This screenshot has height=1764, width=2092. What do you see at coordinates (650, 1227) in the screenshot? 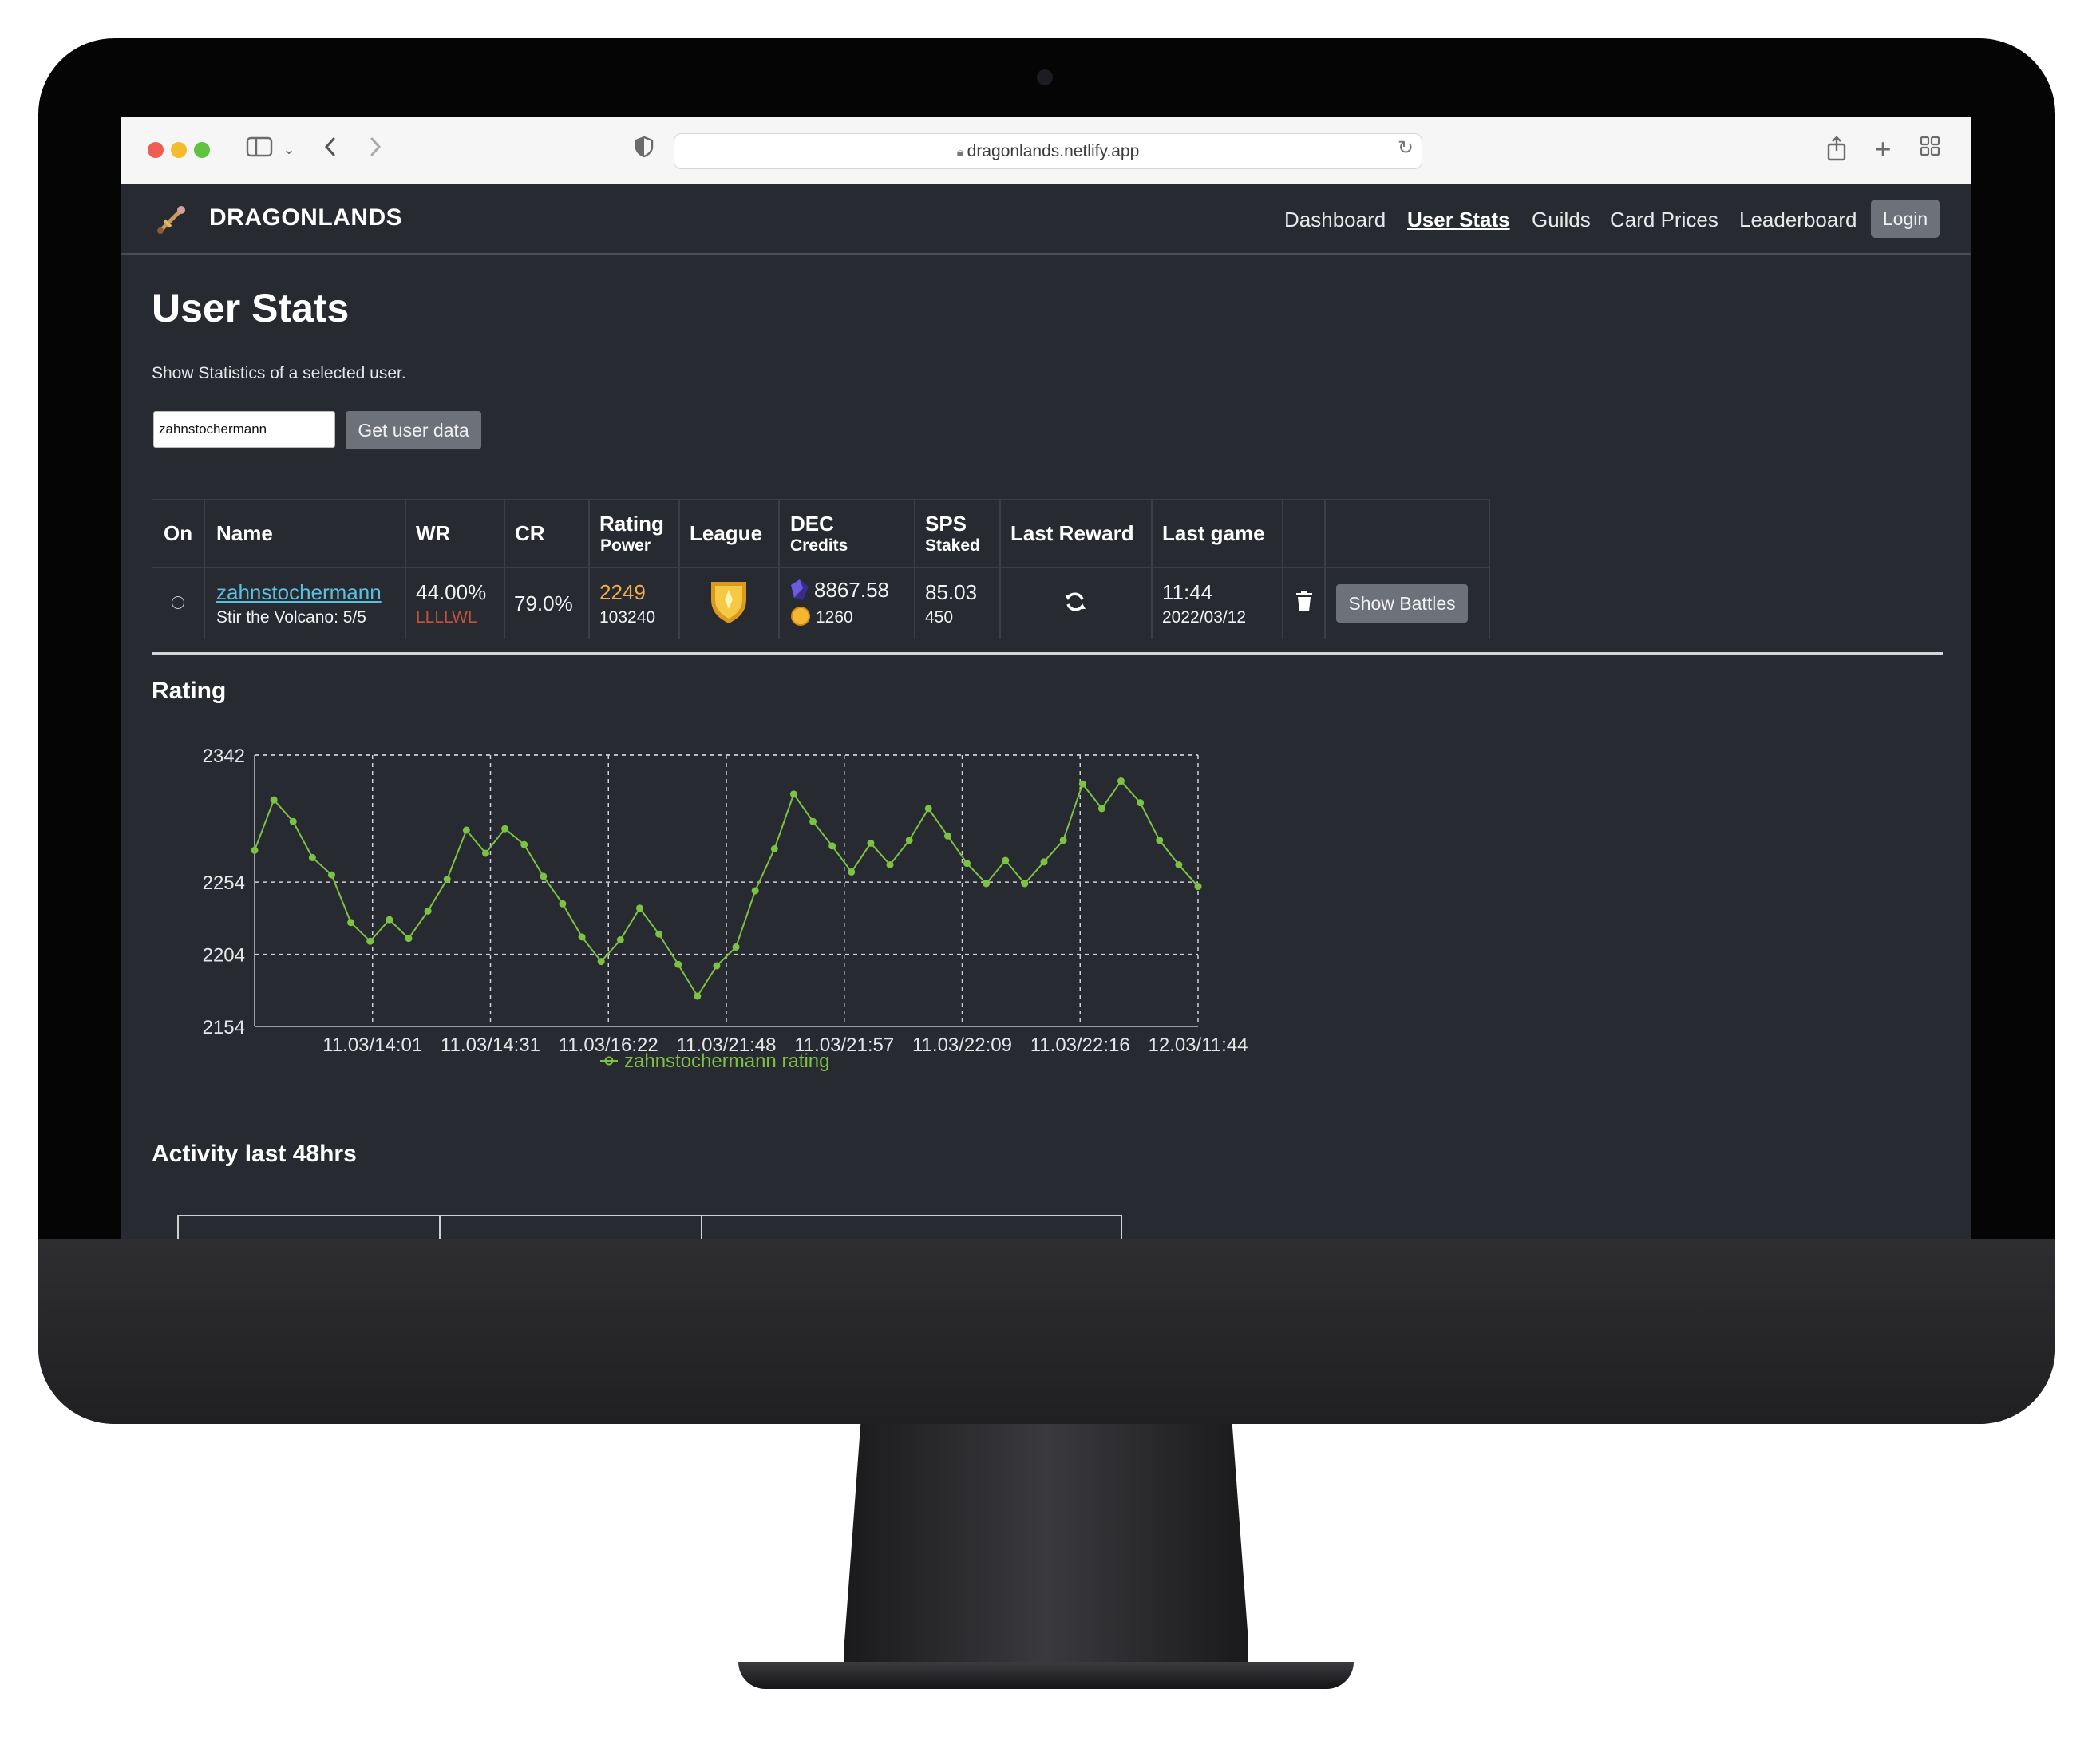
I see `activity-chart-frame` at bounding box center [650, 1227].